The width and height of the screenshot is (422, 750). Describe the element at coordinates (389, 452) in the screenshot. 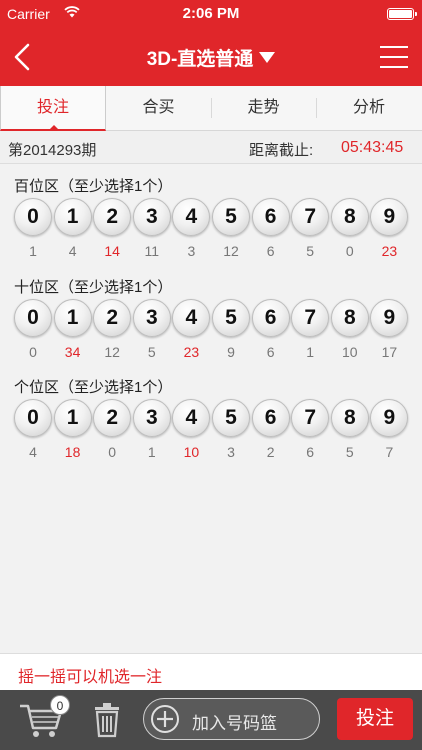

I see `omission-count: 7` at that location.